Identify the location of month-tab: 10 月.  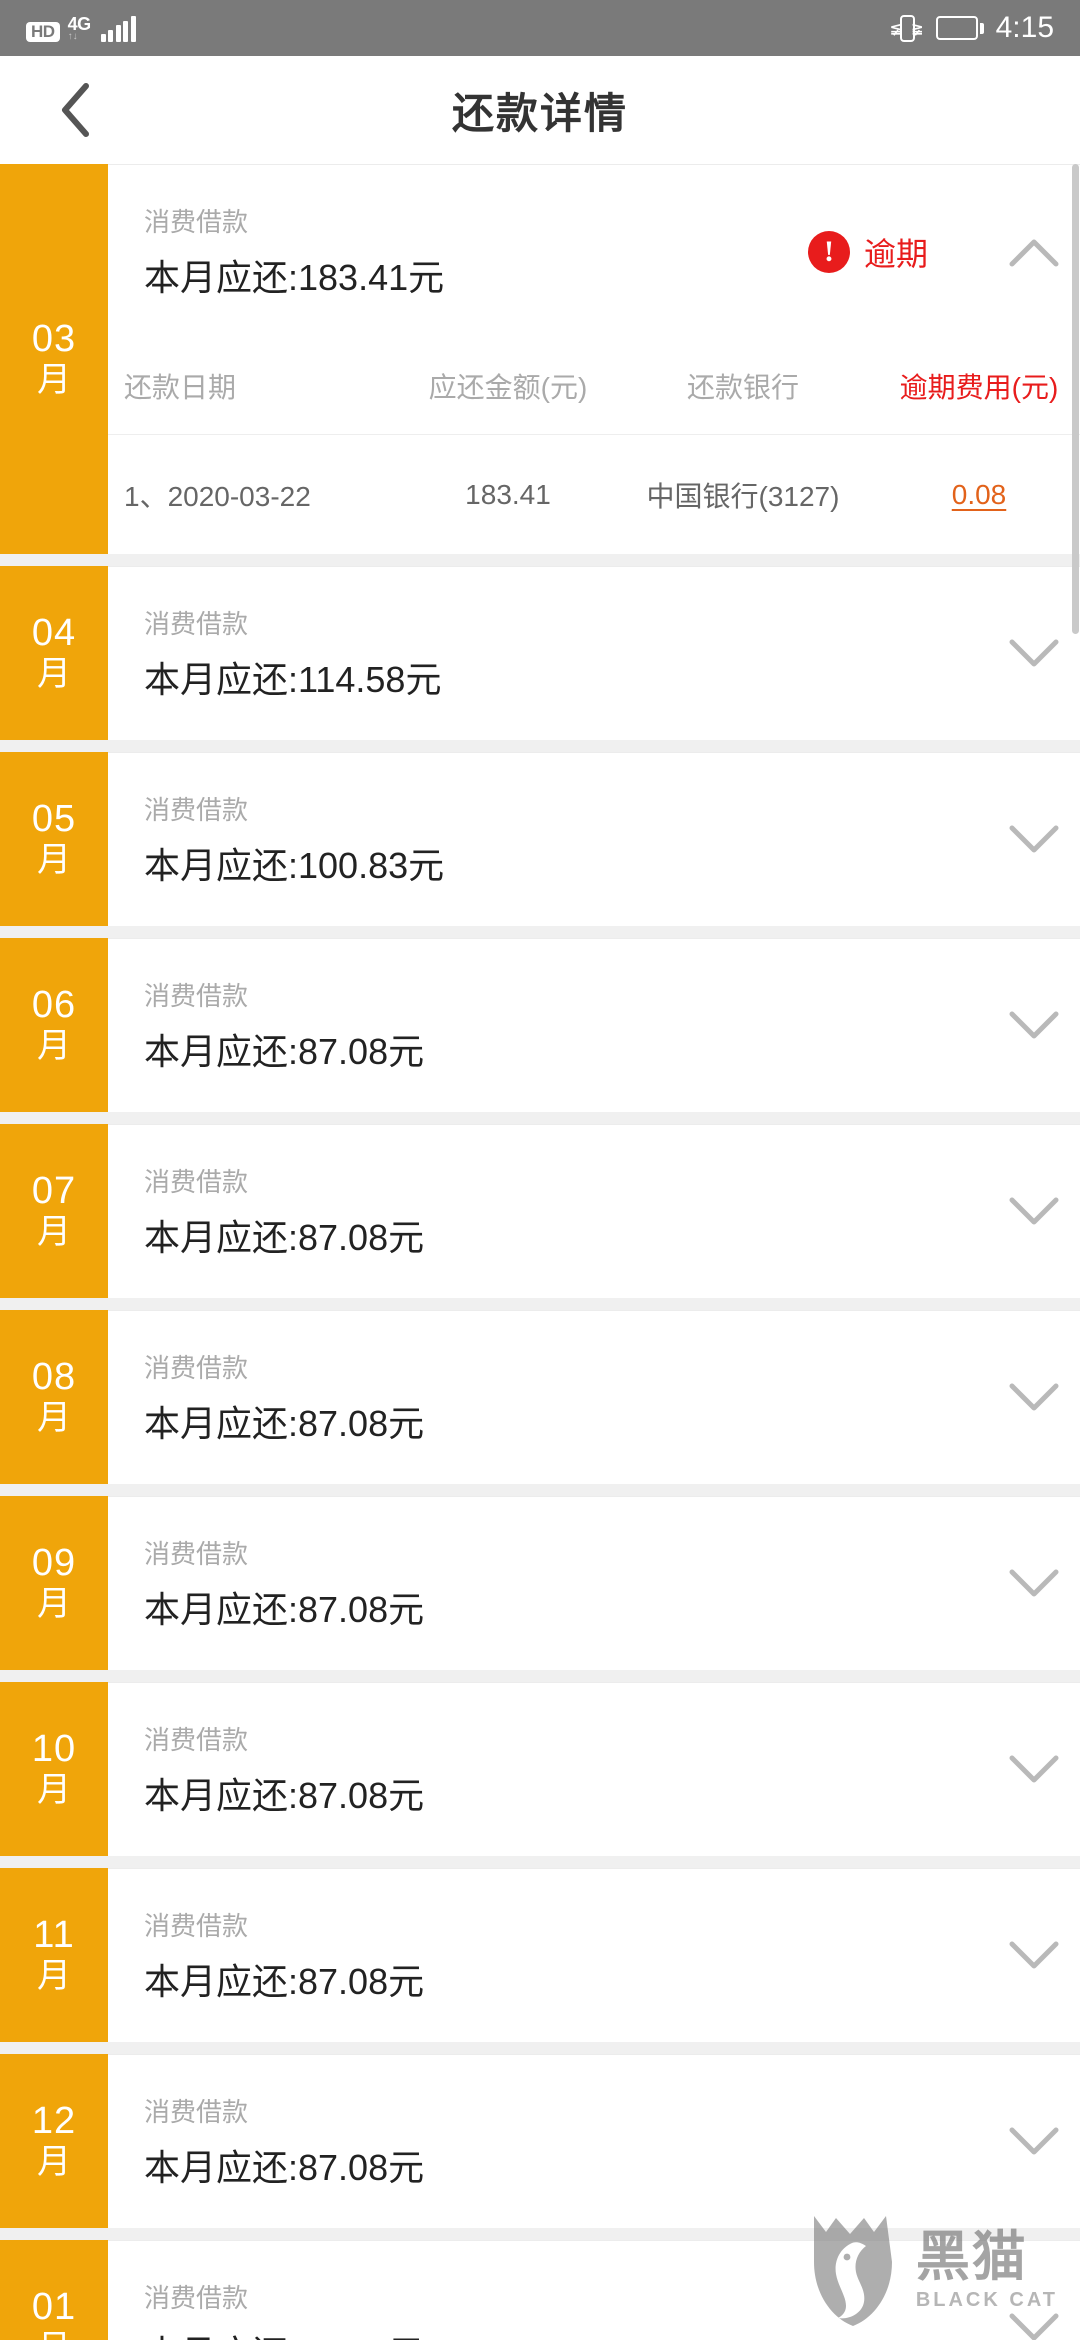
(54, 1769).